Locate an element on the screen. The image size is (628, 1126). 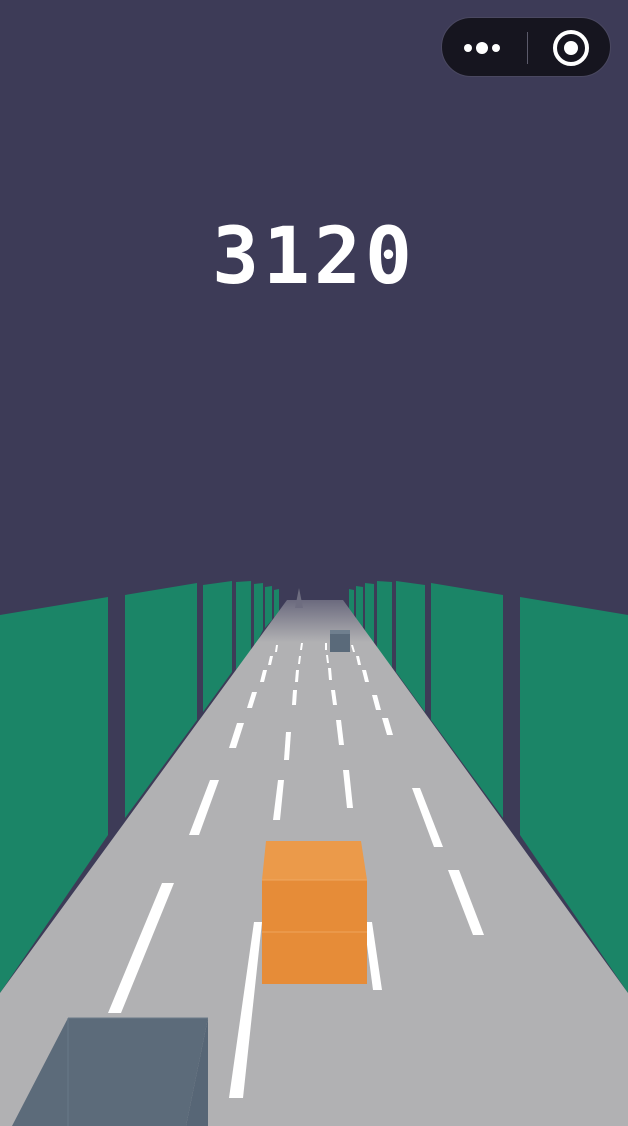
obstacle-block-far is located at coordinates (340, 641).